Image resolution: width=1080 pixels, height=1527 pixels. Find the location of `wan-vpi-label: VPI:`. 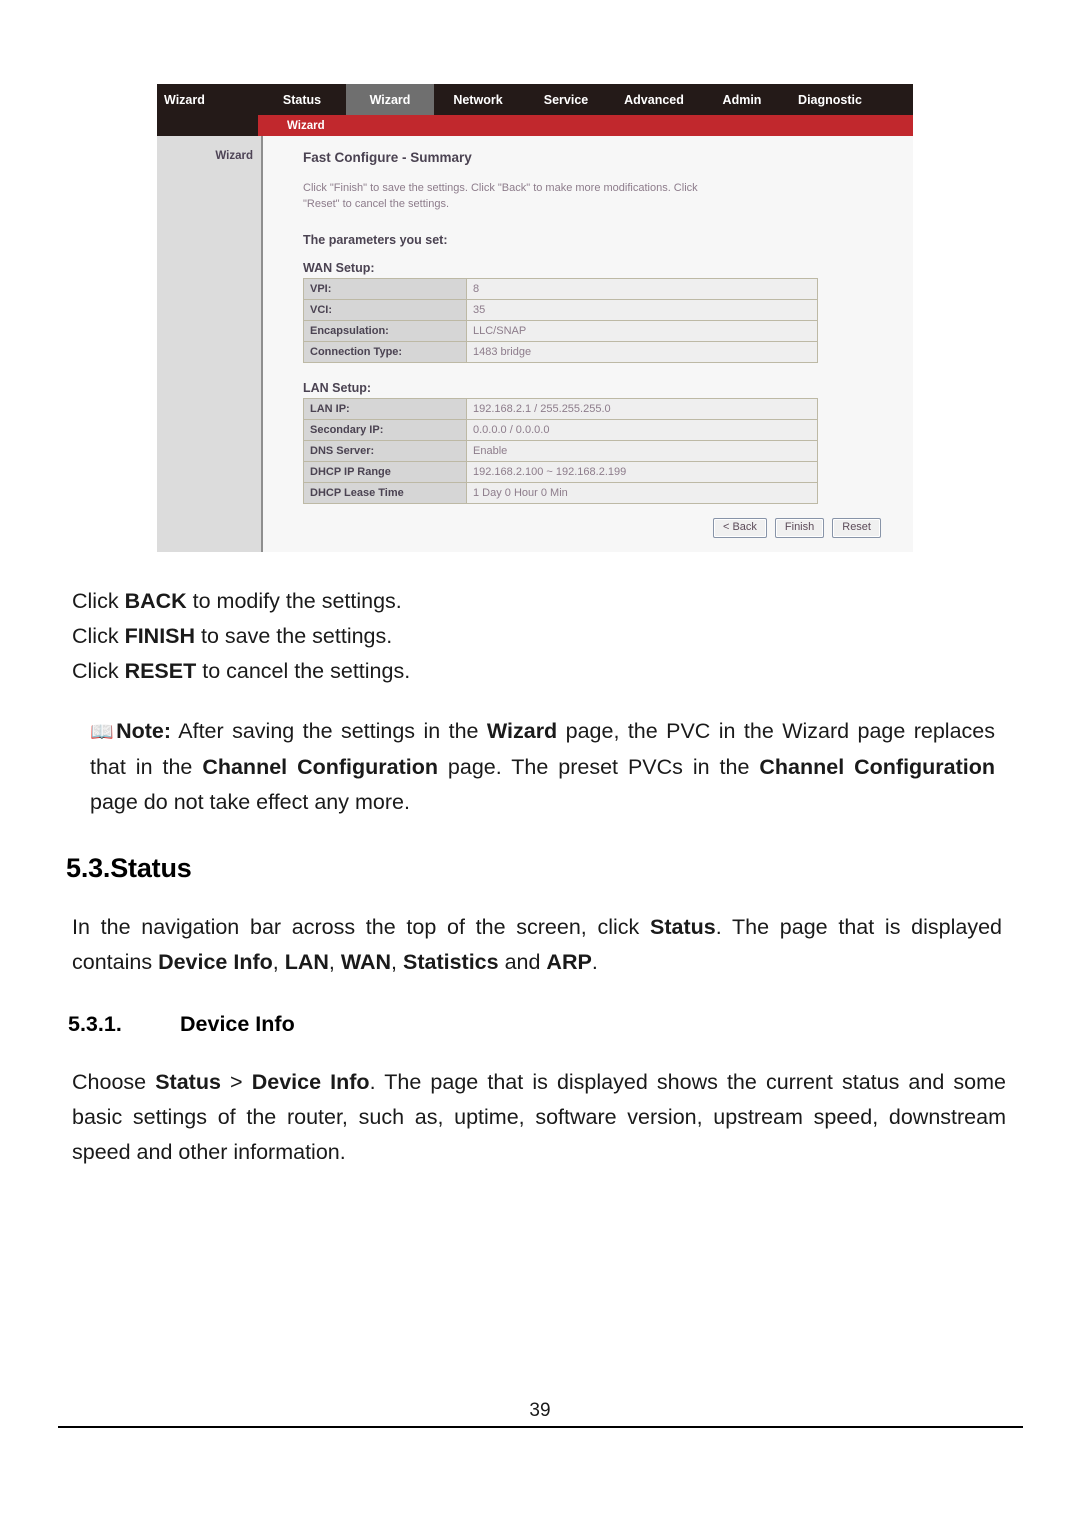

wan-vpi-label: VPI: is located at coordinates (385, 288).